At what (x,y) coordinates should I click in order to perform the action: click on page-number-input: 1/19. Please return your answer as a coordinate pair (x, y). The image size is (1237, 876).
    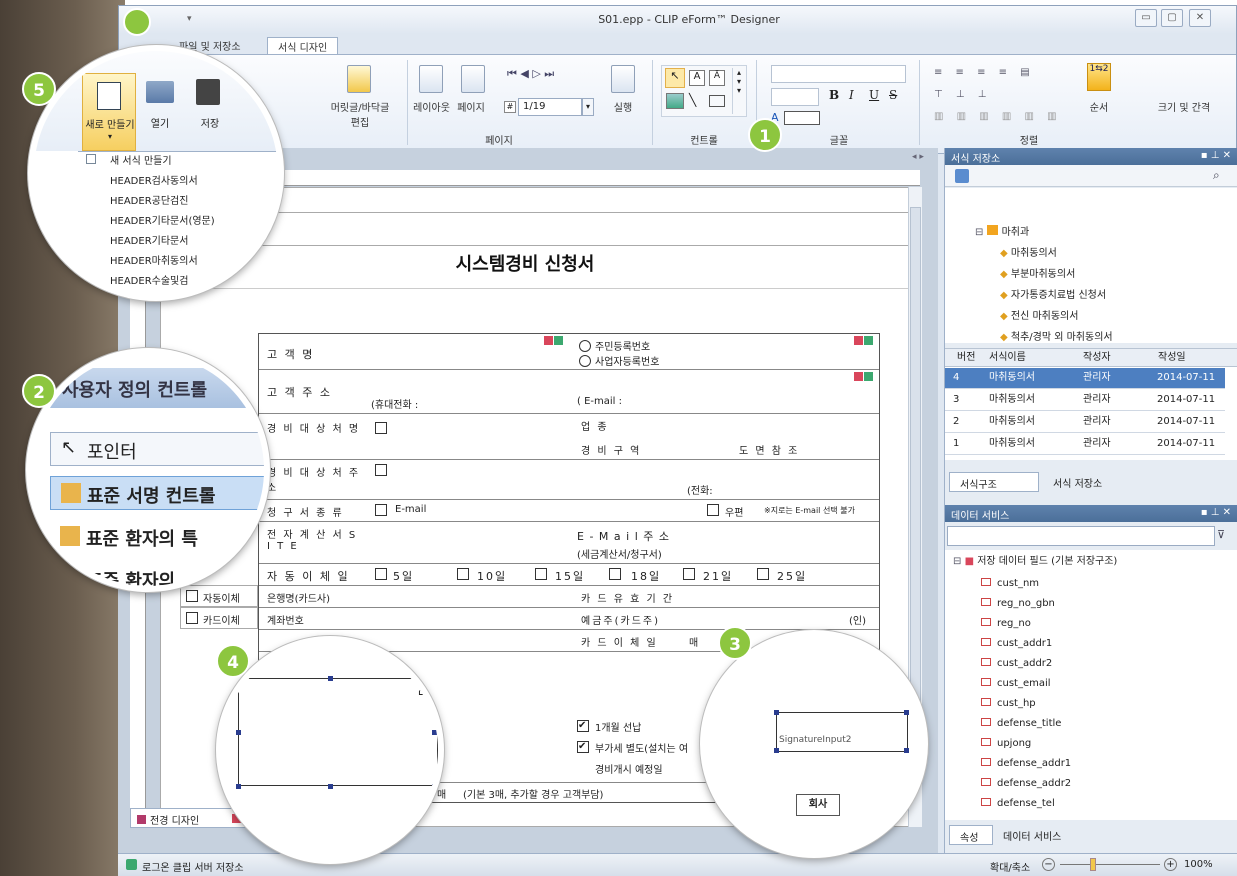
    Looking at the image, I should click on (550, 107).